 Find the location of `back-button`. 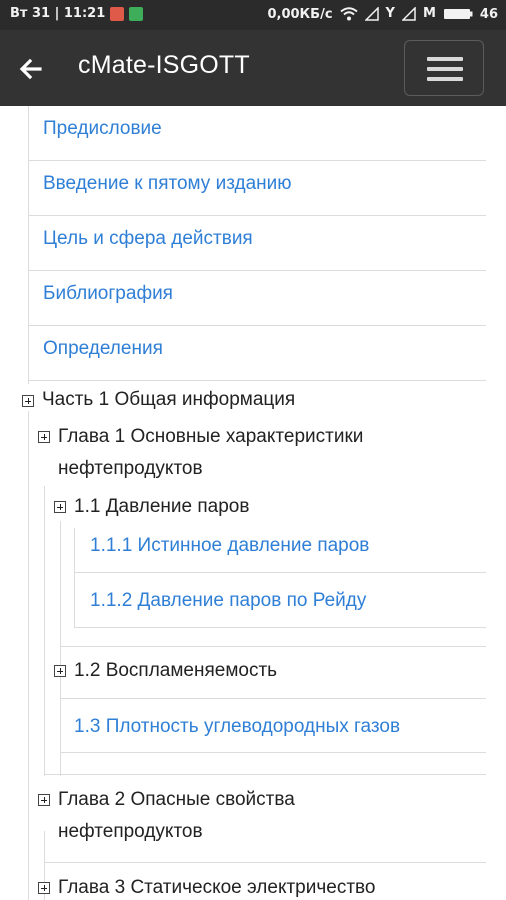

back-button is located at coordinates (32, 69).